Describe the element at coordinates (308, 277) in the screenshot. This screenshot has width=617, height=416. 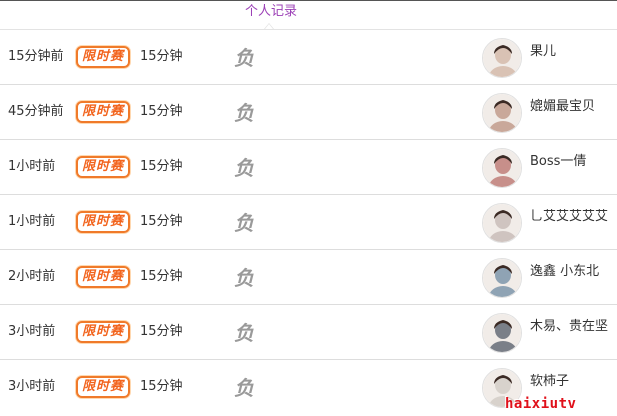
I see `record-row: 2小时前 限时赛 15分钟 负 逸鑫 小东北` at that location.